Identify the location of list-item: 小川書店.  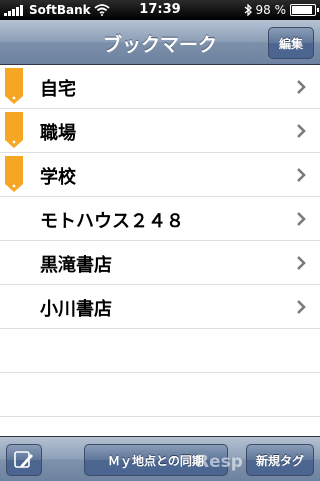
(160, 307).